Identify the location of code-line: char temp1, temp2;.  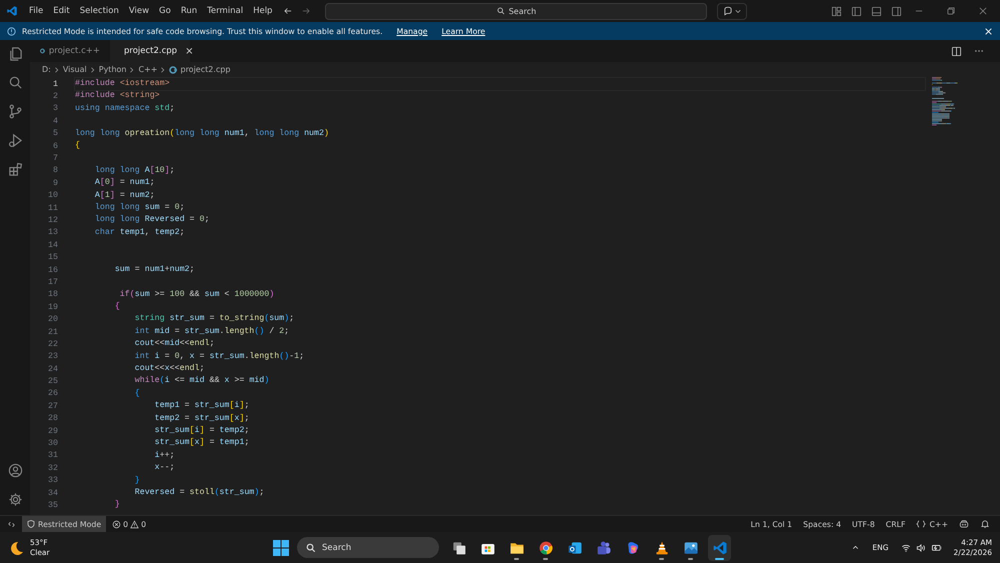
(139, 232).